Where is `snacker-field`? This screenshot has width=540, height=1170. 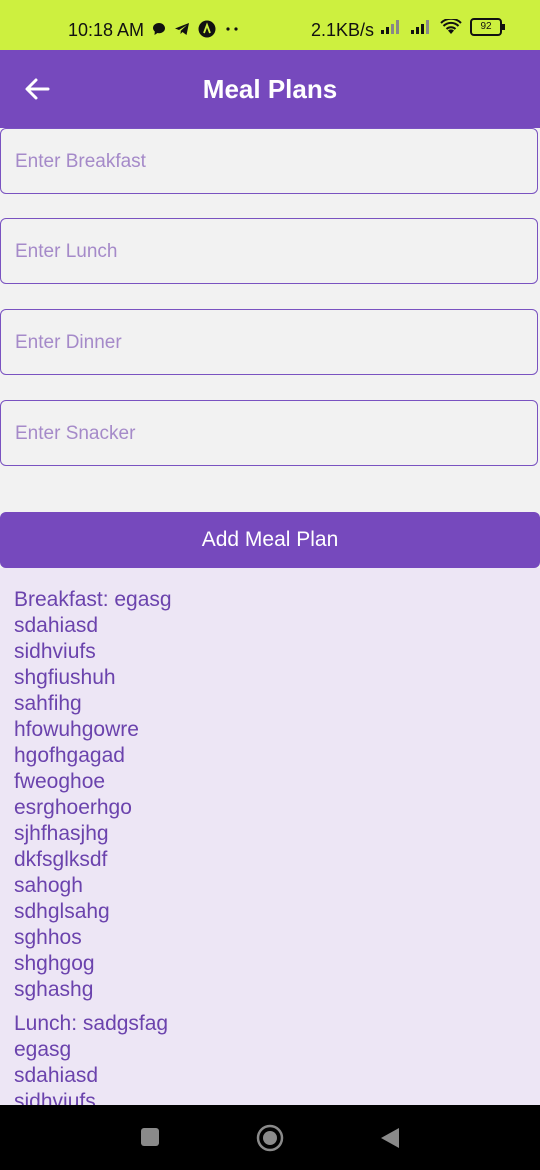 snacker-field is located at coordinates (269, 433).